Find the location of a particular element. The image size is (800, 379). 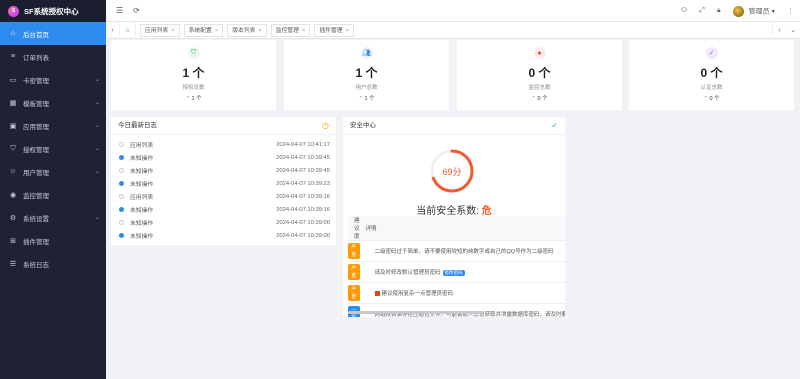

plugin-icon: ⊞ is located at coordinates (13, 241).